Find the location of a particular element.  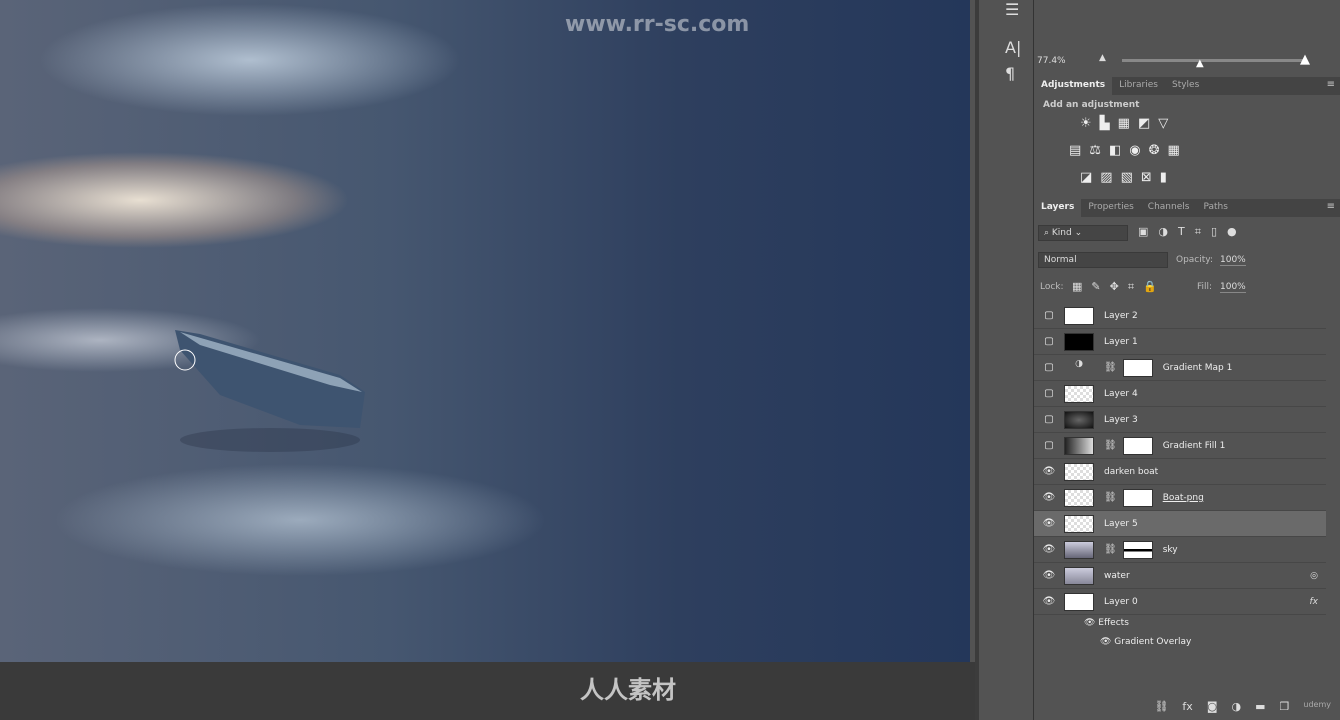

pixel-filter-icon: ▣ is located at coordinates (1143, 232).